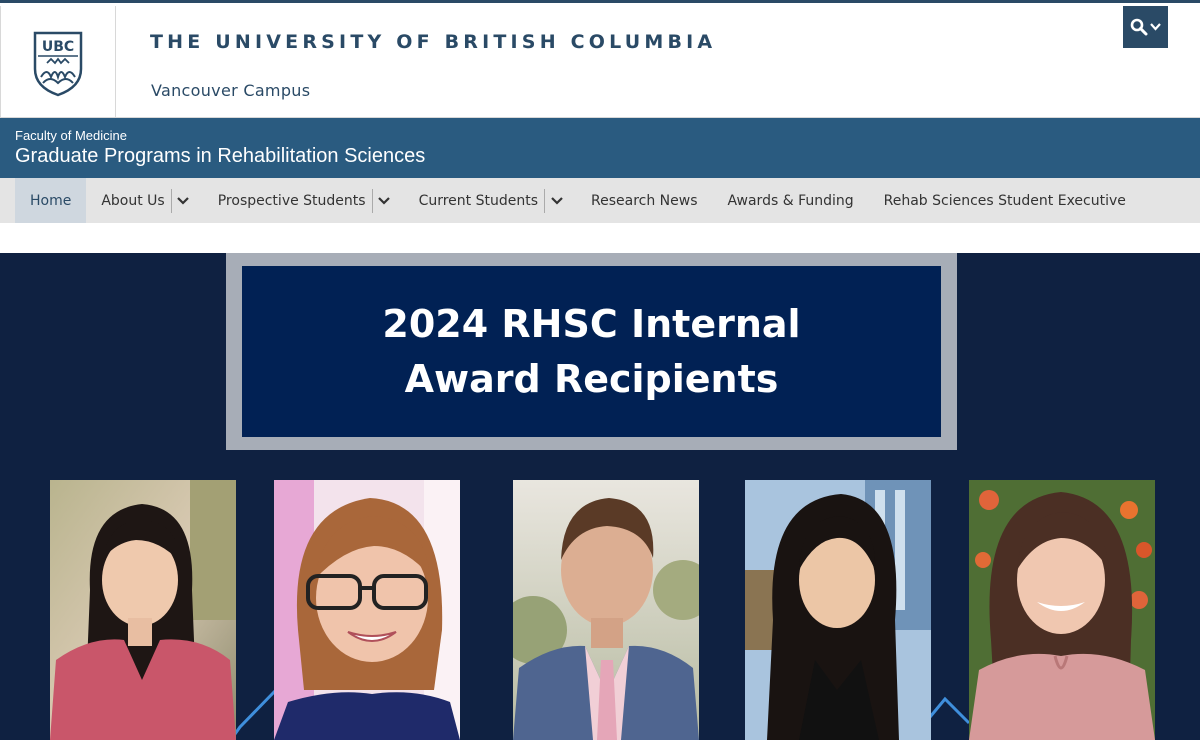 Image resolution: width=1200 pixels, height=740 pixels. Describe the element at coordinates (287, 200) in the screenshot. I see `nav-item-prospective-students: Prospective Students` at that location.